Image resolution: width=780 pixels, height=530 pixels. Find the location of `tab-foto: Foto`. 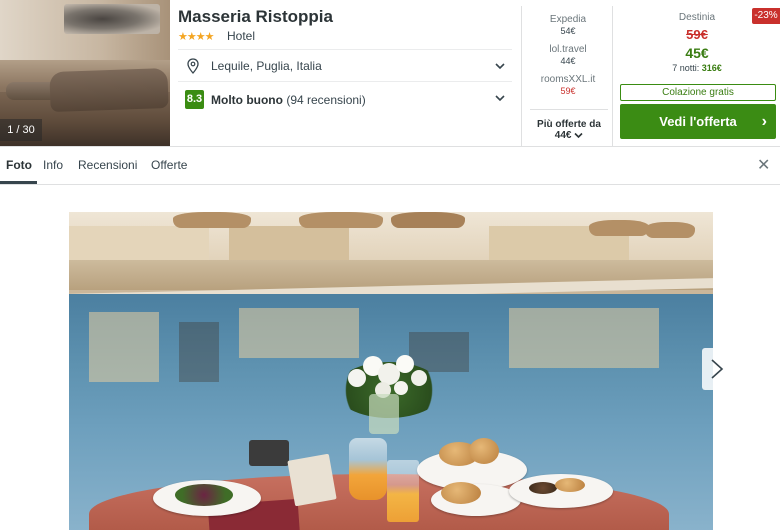

tab-foto: Foto is located at coordinates (19, 165).